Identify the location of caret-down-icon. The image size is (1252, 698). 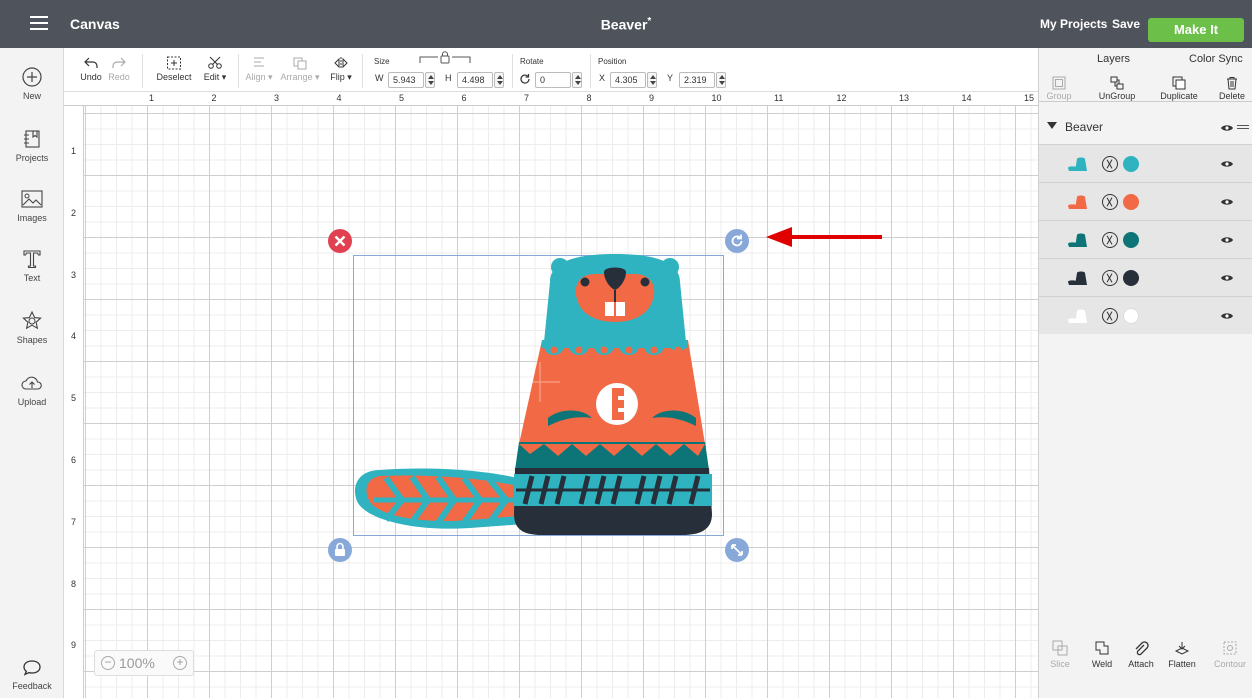
(1052, 126).